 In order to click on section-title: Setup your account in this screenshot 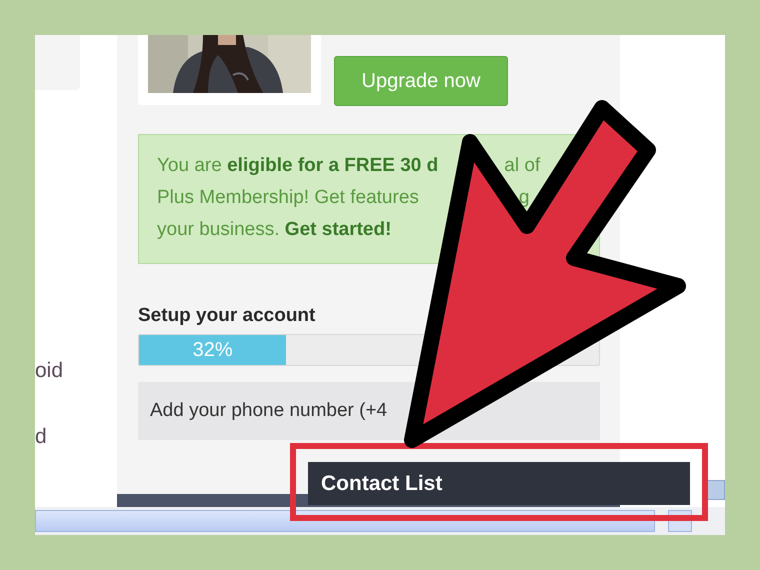, I will do `click(227, 316)`.